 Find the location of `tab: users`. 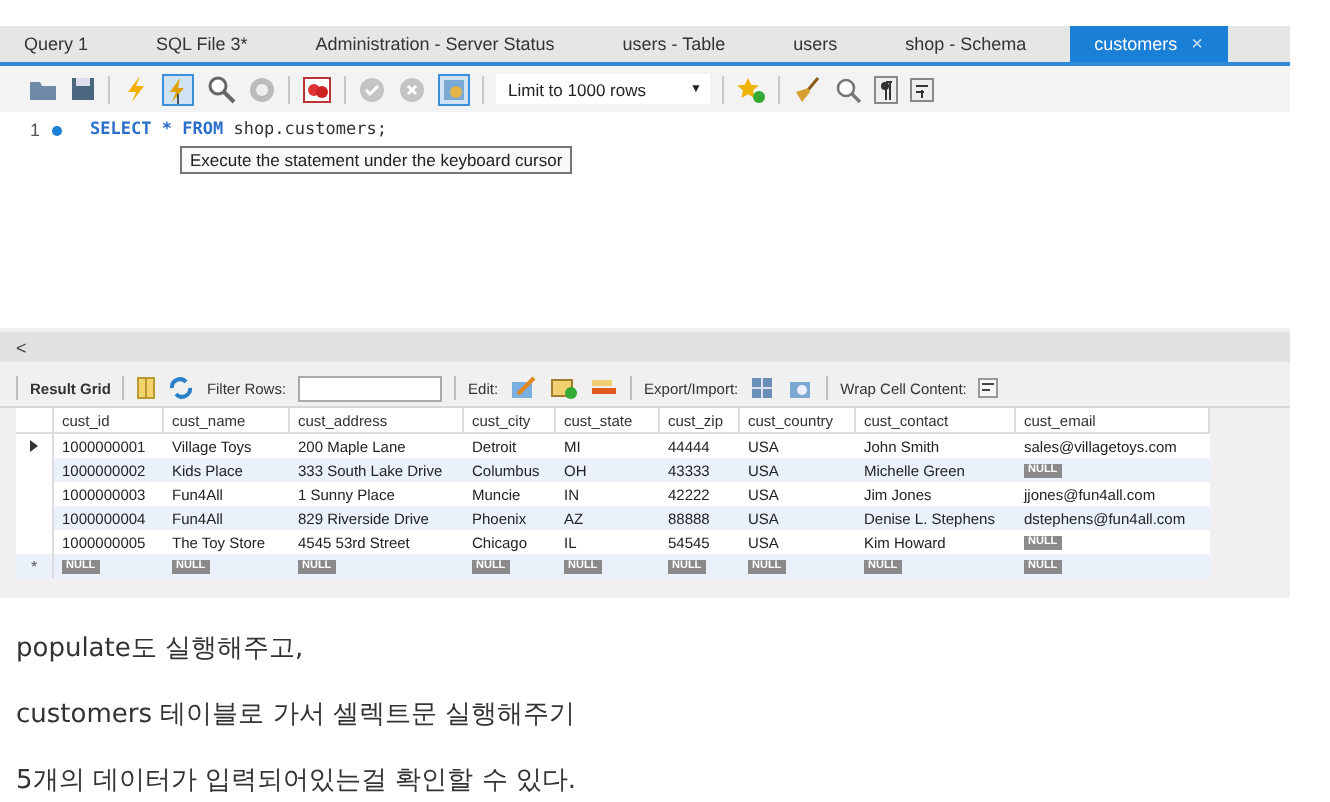

tab: users is located at coordinates (815, 44).